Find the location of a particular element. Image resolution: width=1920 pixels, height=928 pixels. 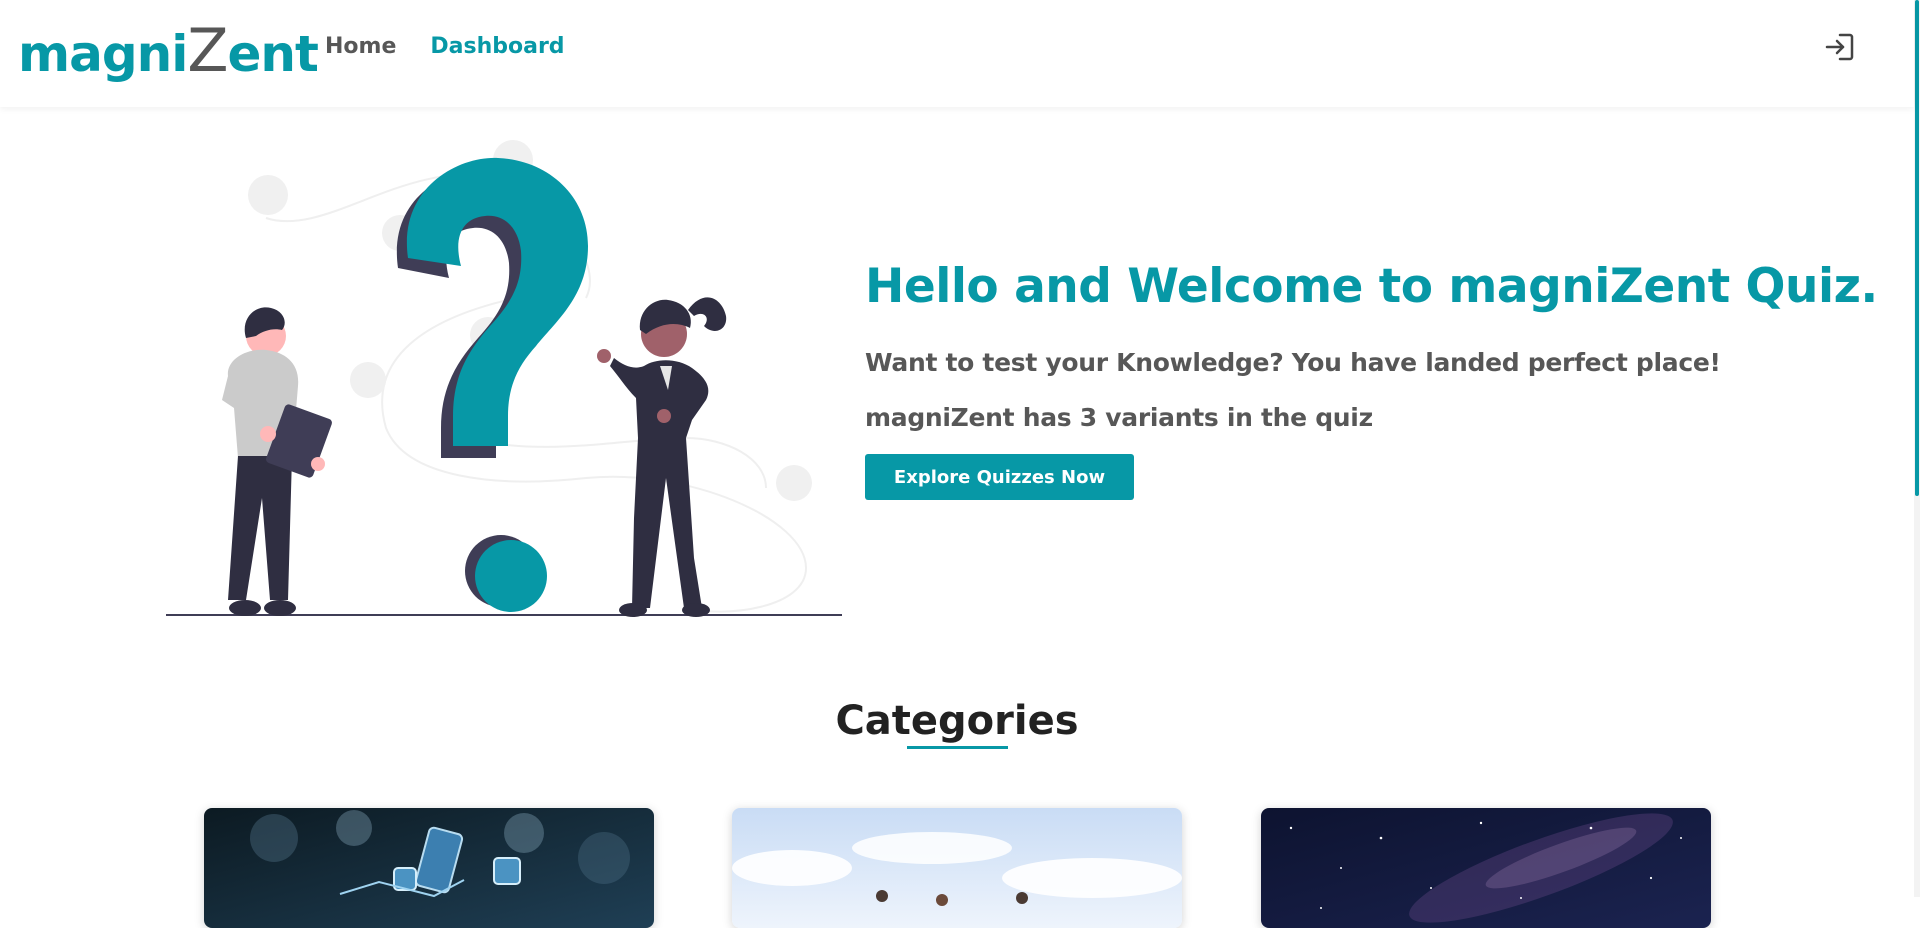

hero-title: Hello and Welcome to magniZent Quiz. is located at coordinates (1371, 286).